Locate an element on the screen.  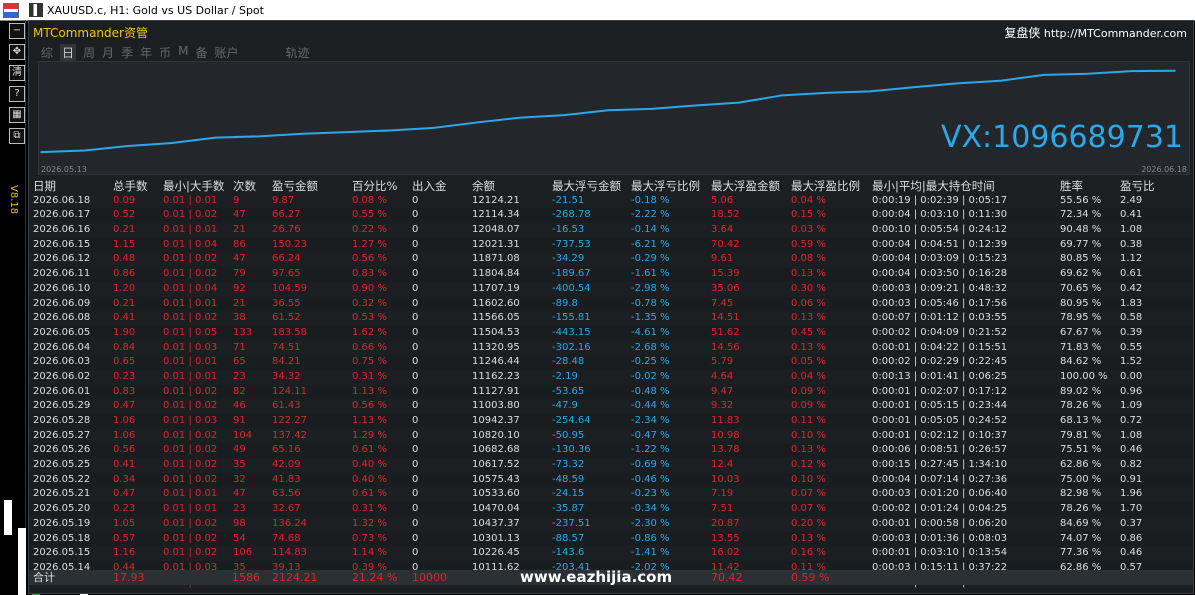
move-icon: ✥ is located at coordinates (17, 52).